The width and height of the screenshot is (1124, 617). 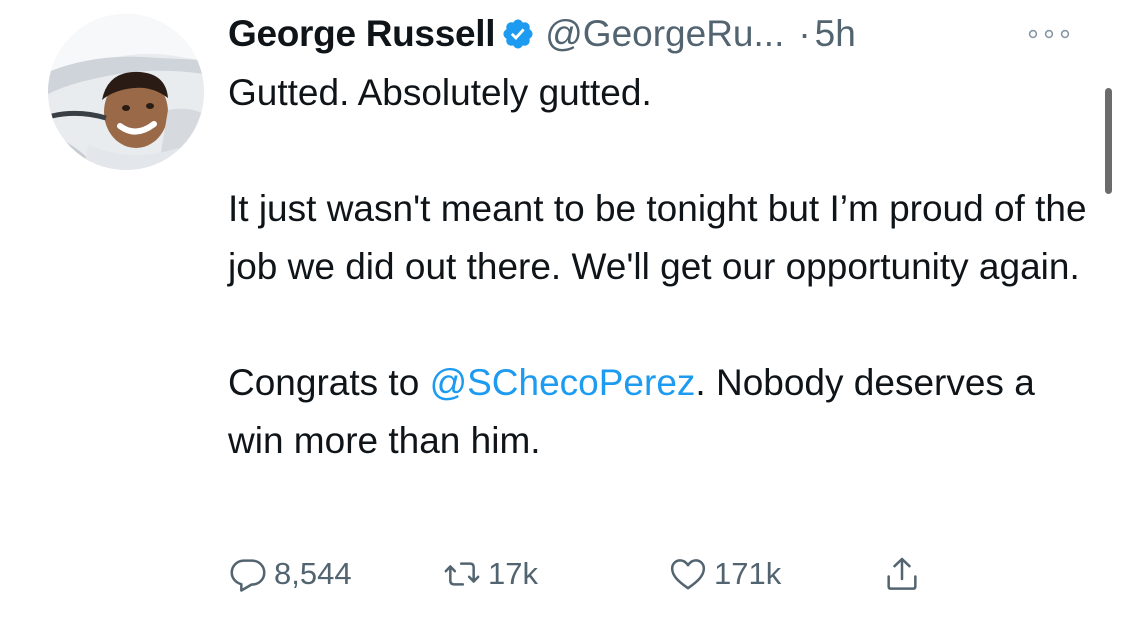 What do you see at coordinates (1108, 141) in the screenshot?
I see `scrollbar` at bounding box center [1108, 141].